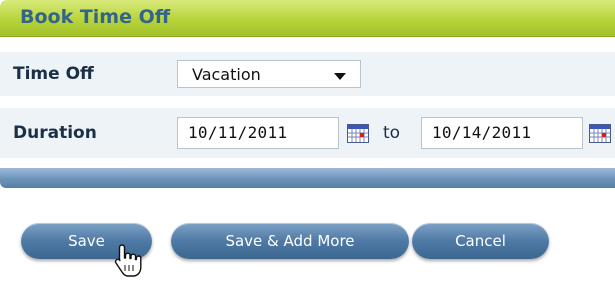 The image size is (615, 286). Describe the element at coordinates (95, 17) in the screenshot. I see `panel-title: Book Time Off` at that location.